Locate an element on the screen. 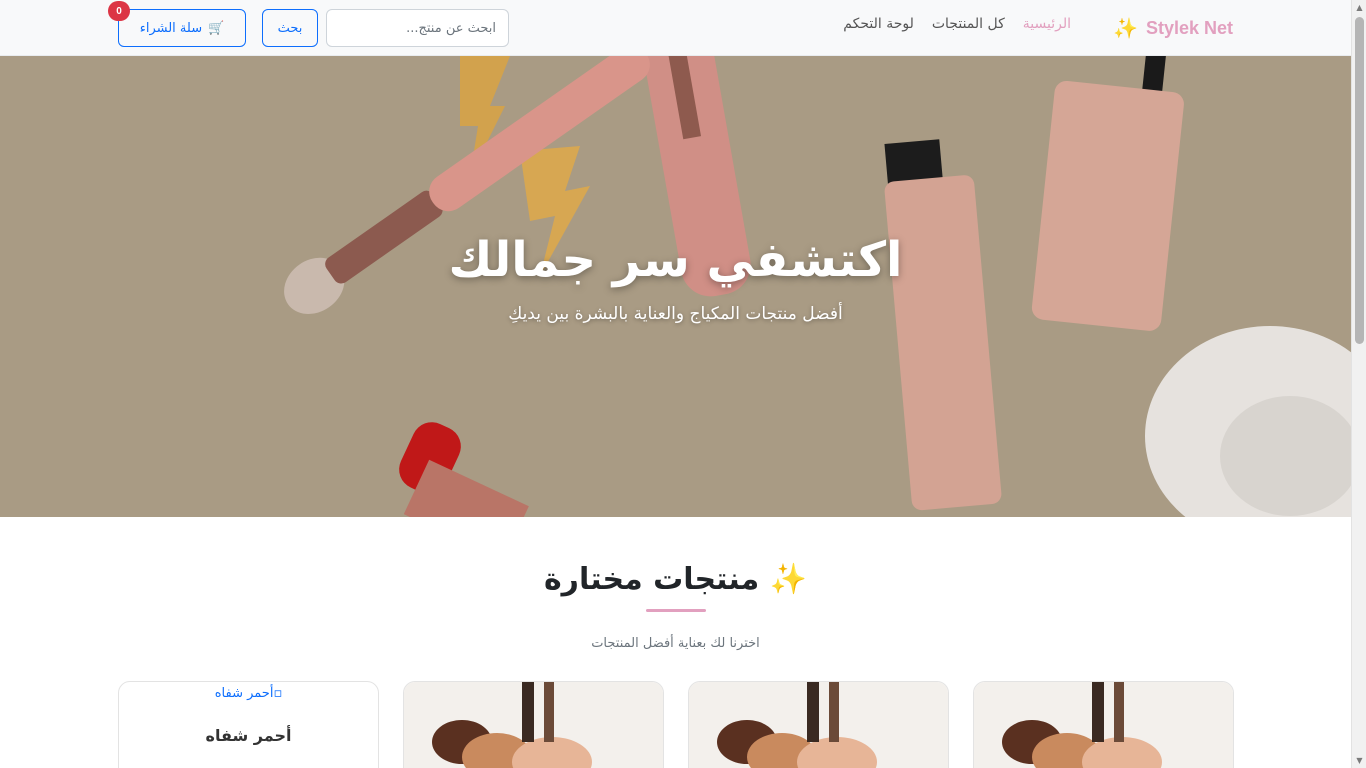 This screenshot has width=1366, height=768. featured-title-text: منتجات مختارة is located at coordinates (651, 579).